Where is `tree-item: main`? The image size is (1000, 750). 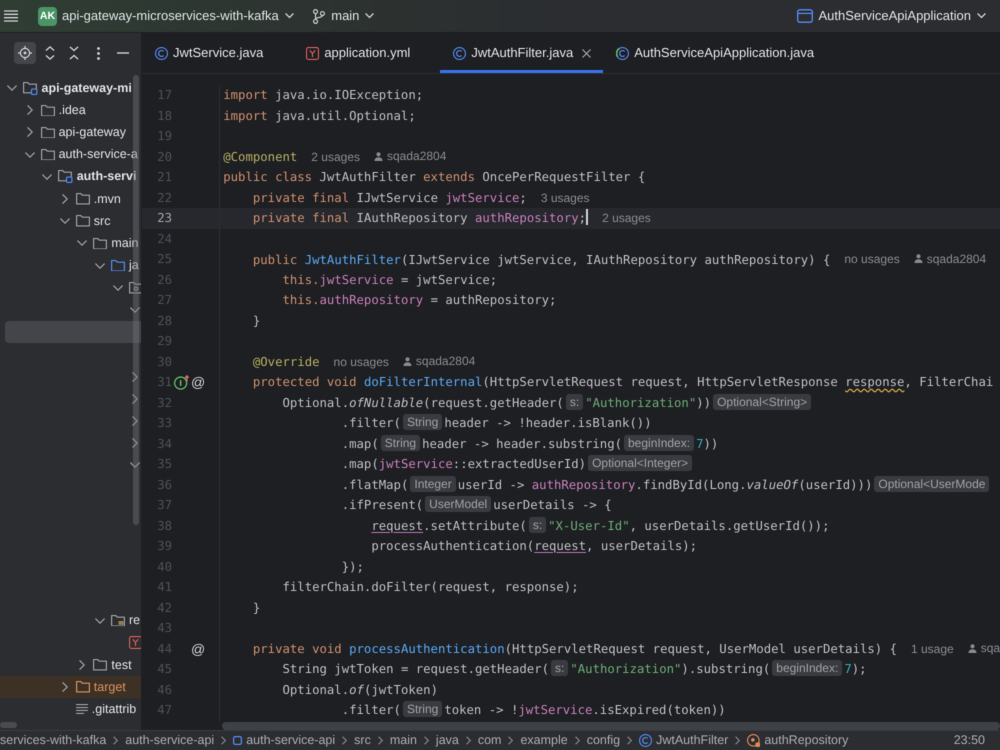 tree-item: main is located at coordinates (124, 243).